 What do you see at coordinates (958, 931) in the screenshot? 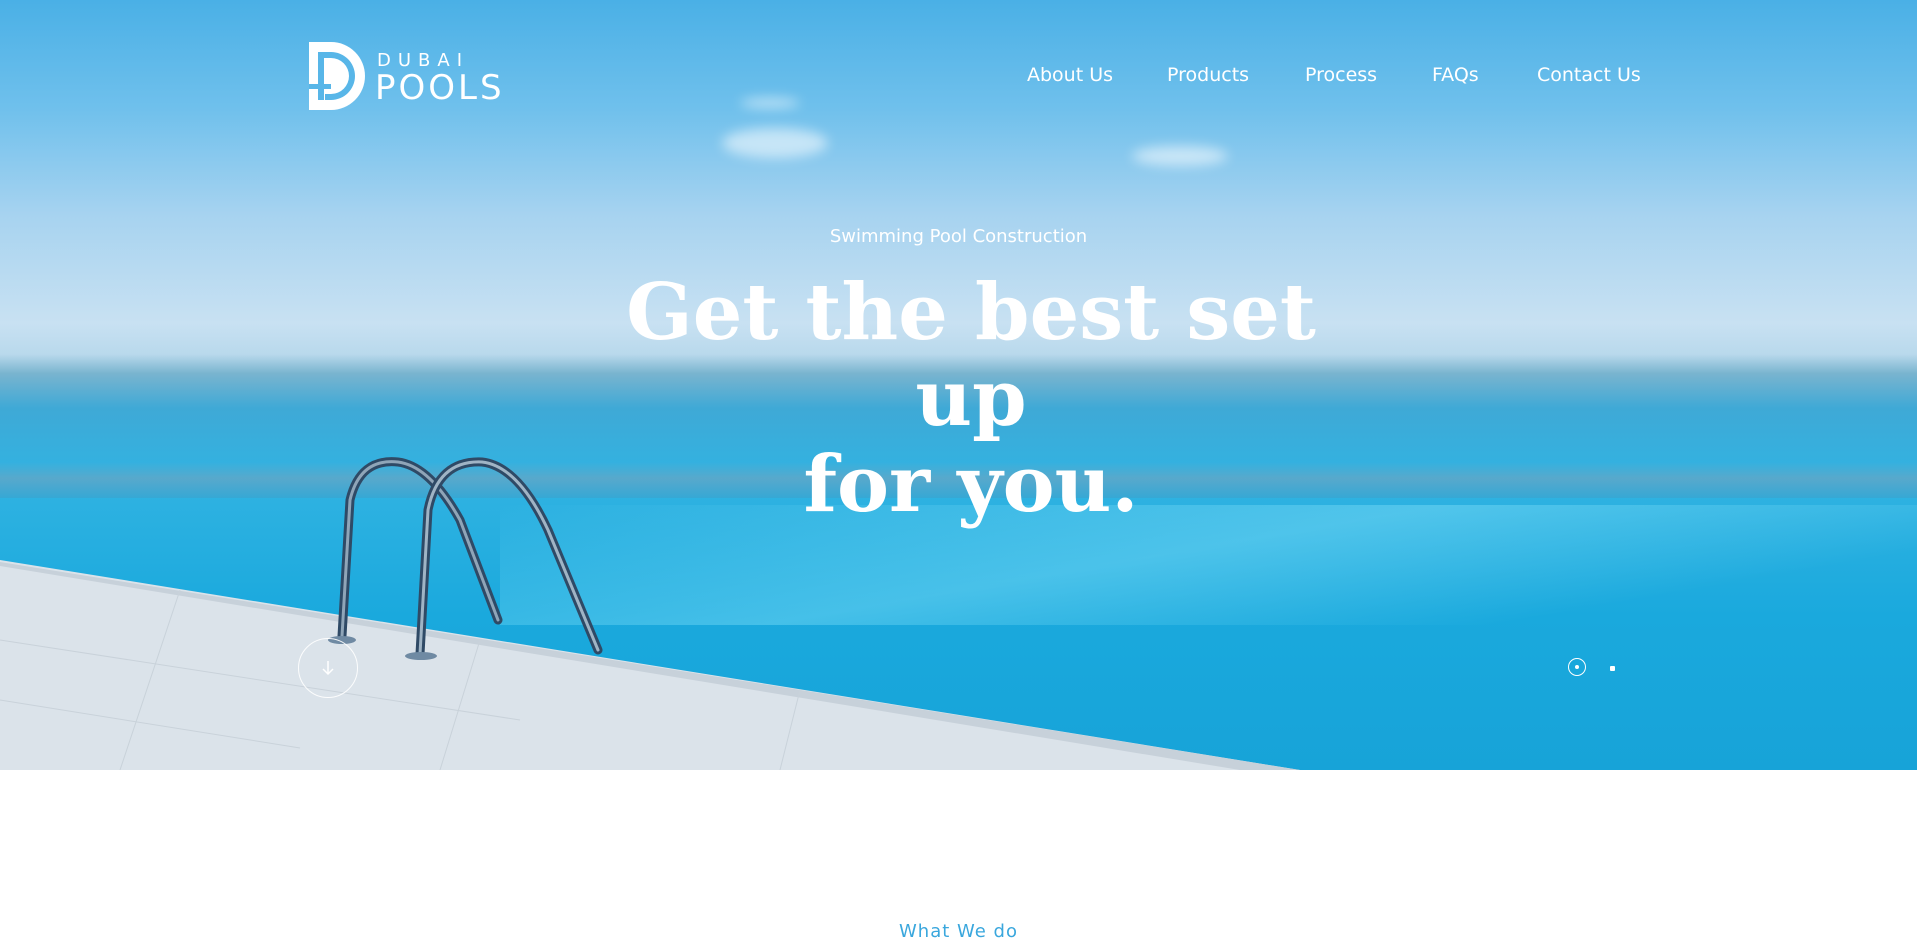
I see `section-title: What We do` at bounding box center [958, 931].